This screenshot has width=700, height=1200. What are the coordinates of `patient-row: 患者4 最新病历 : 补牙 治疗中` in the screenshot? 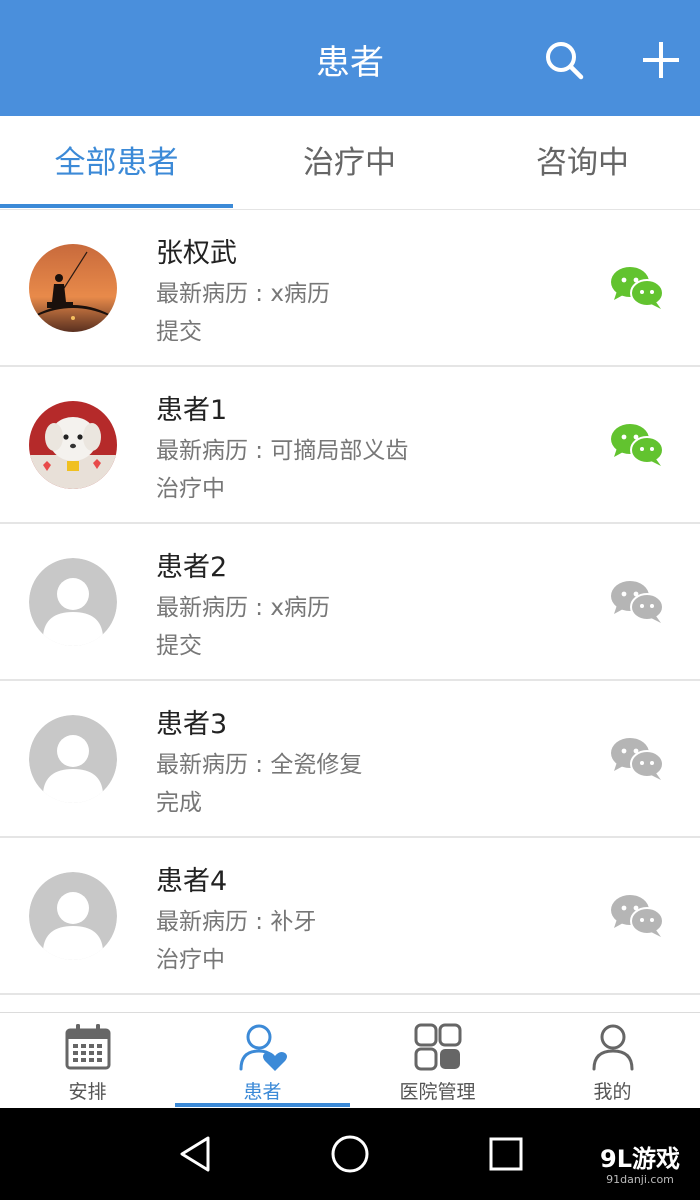 It's located at (350, 917).